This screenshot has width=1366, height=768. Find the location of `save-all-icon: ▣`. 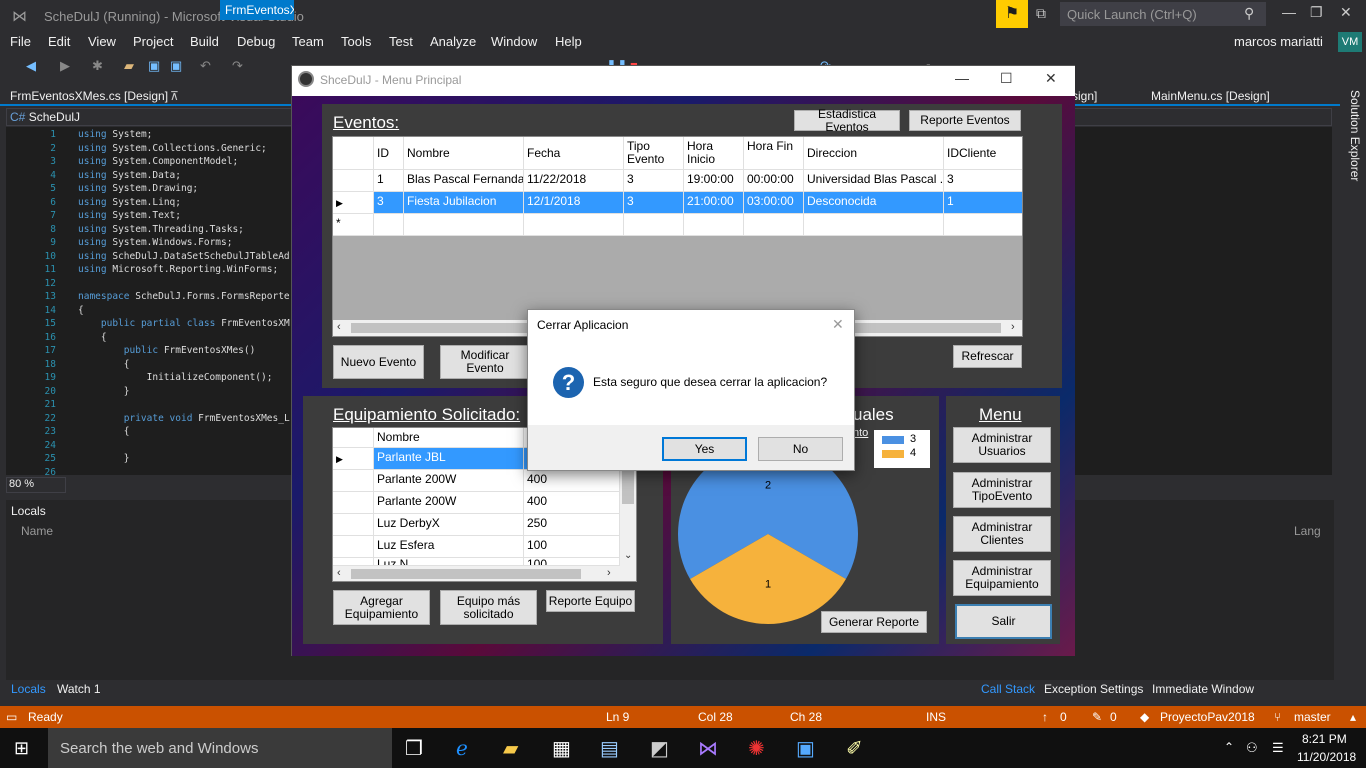

save-all-icon: ▣ is located at coordinates (176, 66).